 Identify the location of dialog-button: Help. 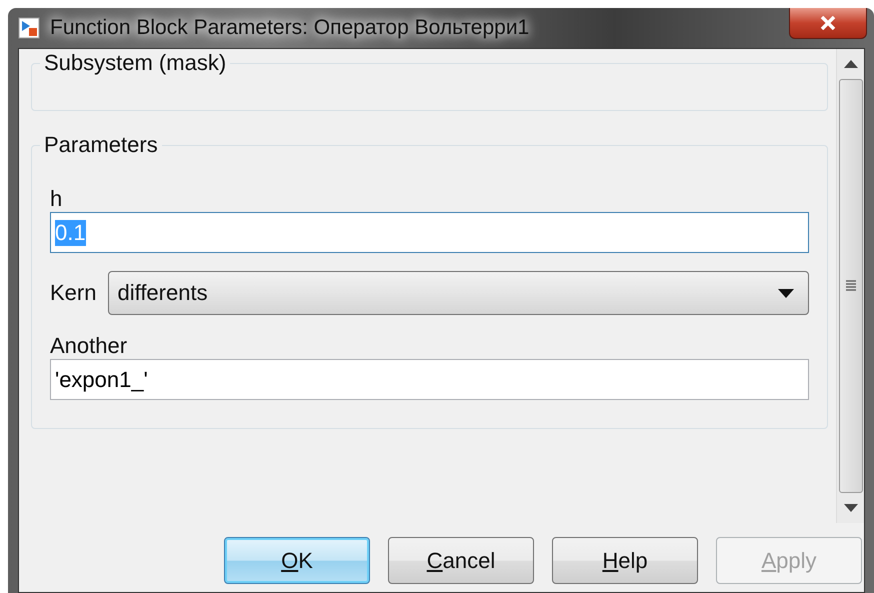
(625, 560).